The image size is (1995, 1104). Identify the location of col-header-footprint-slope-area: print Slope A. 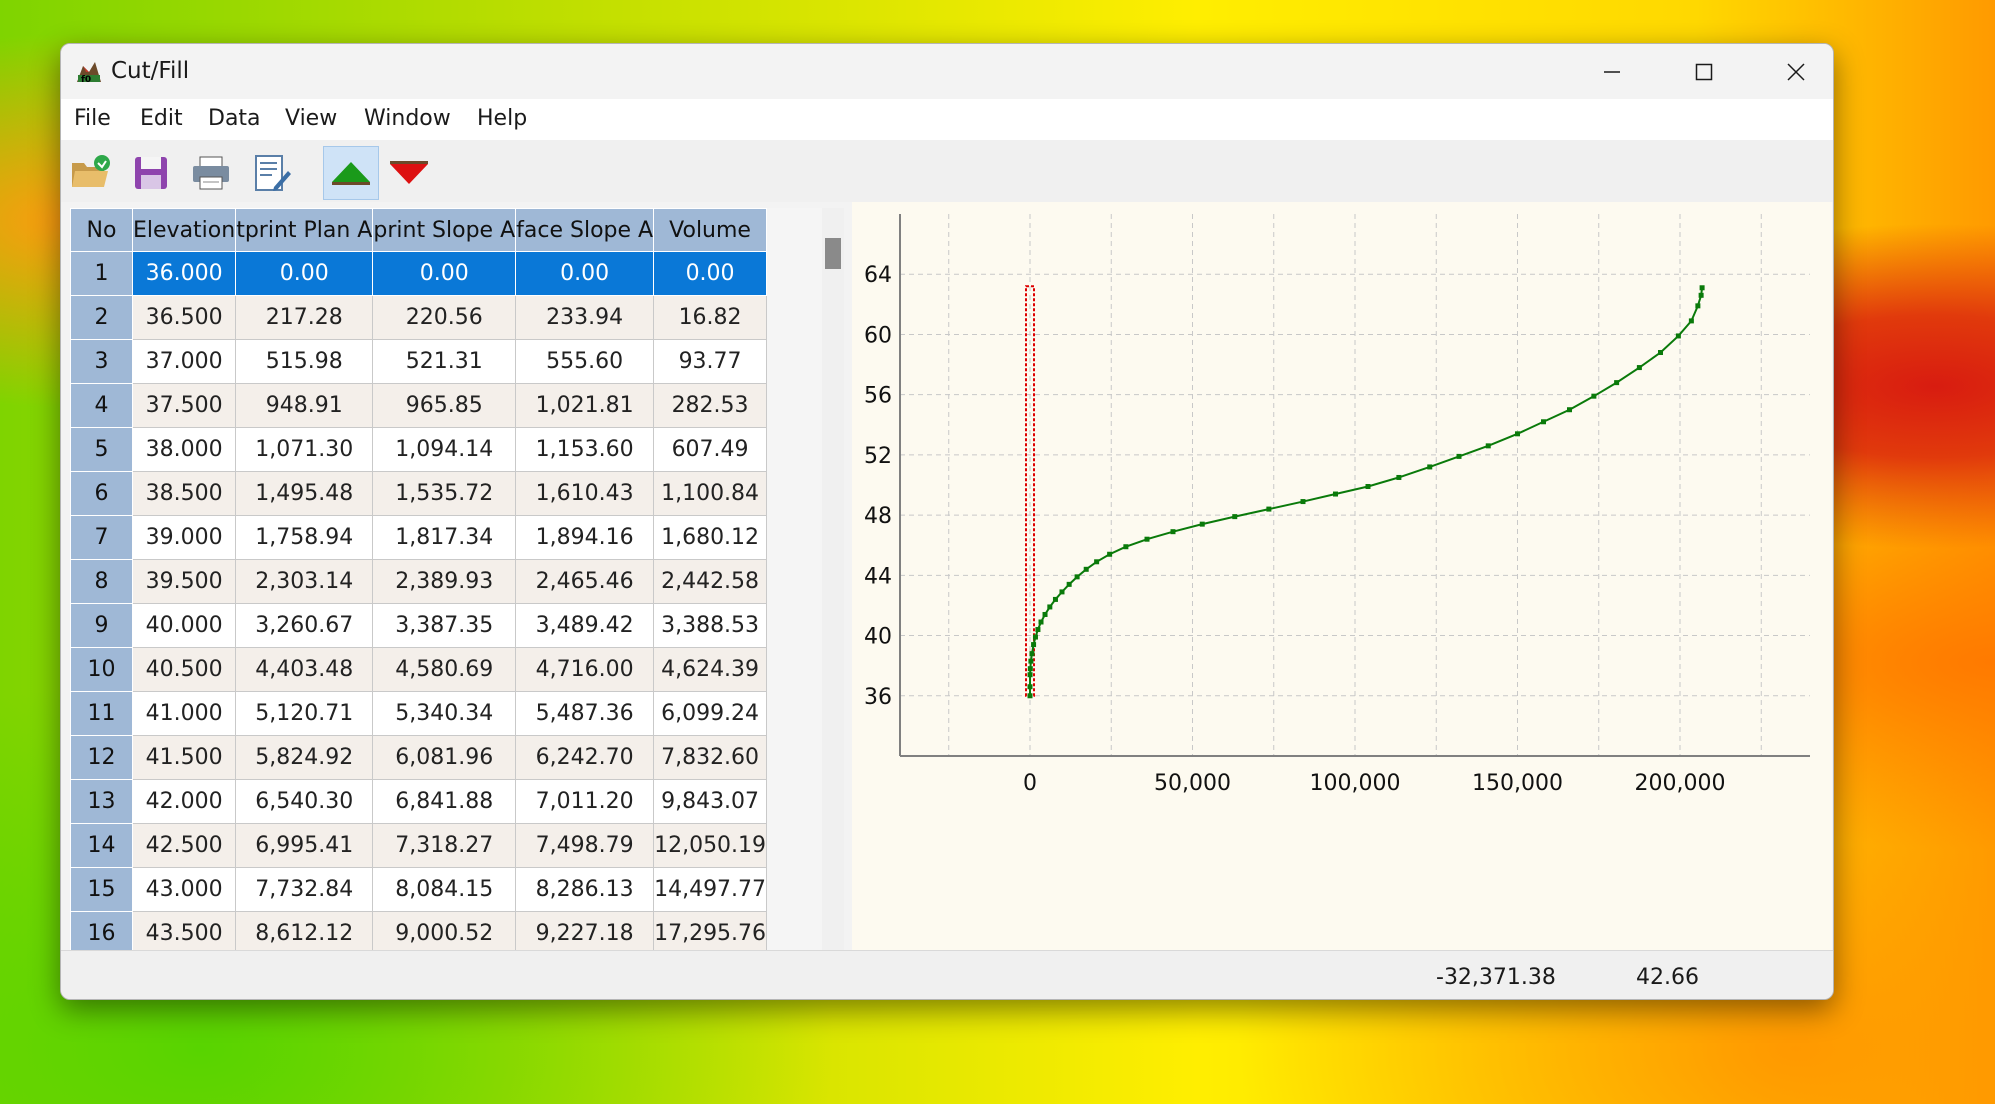
(444, 230).